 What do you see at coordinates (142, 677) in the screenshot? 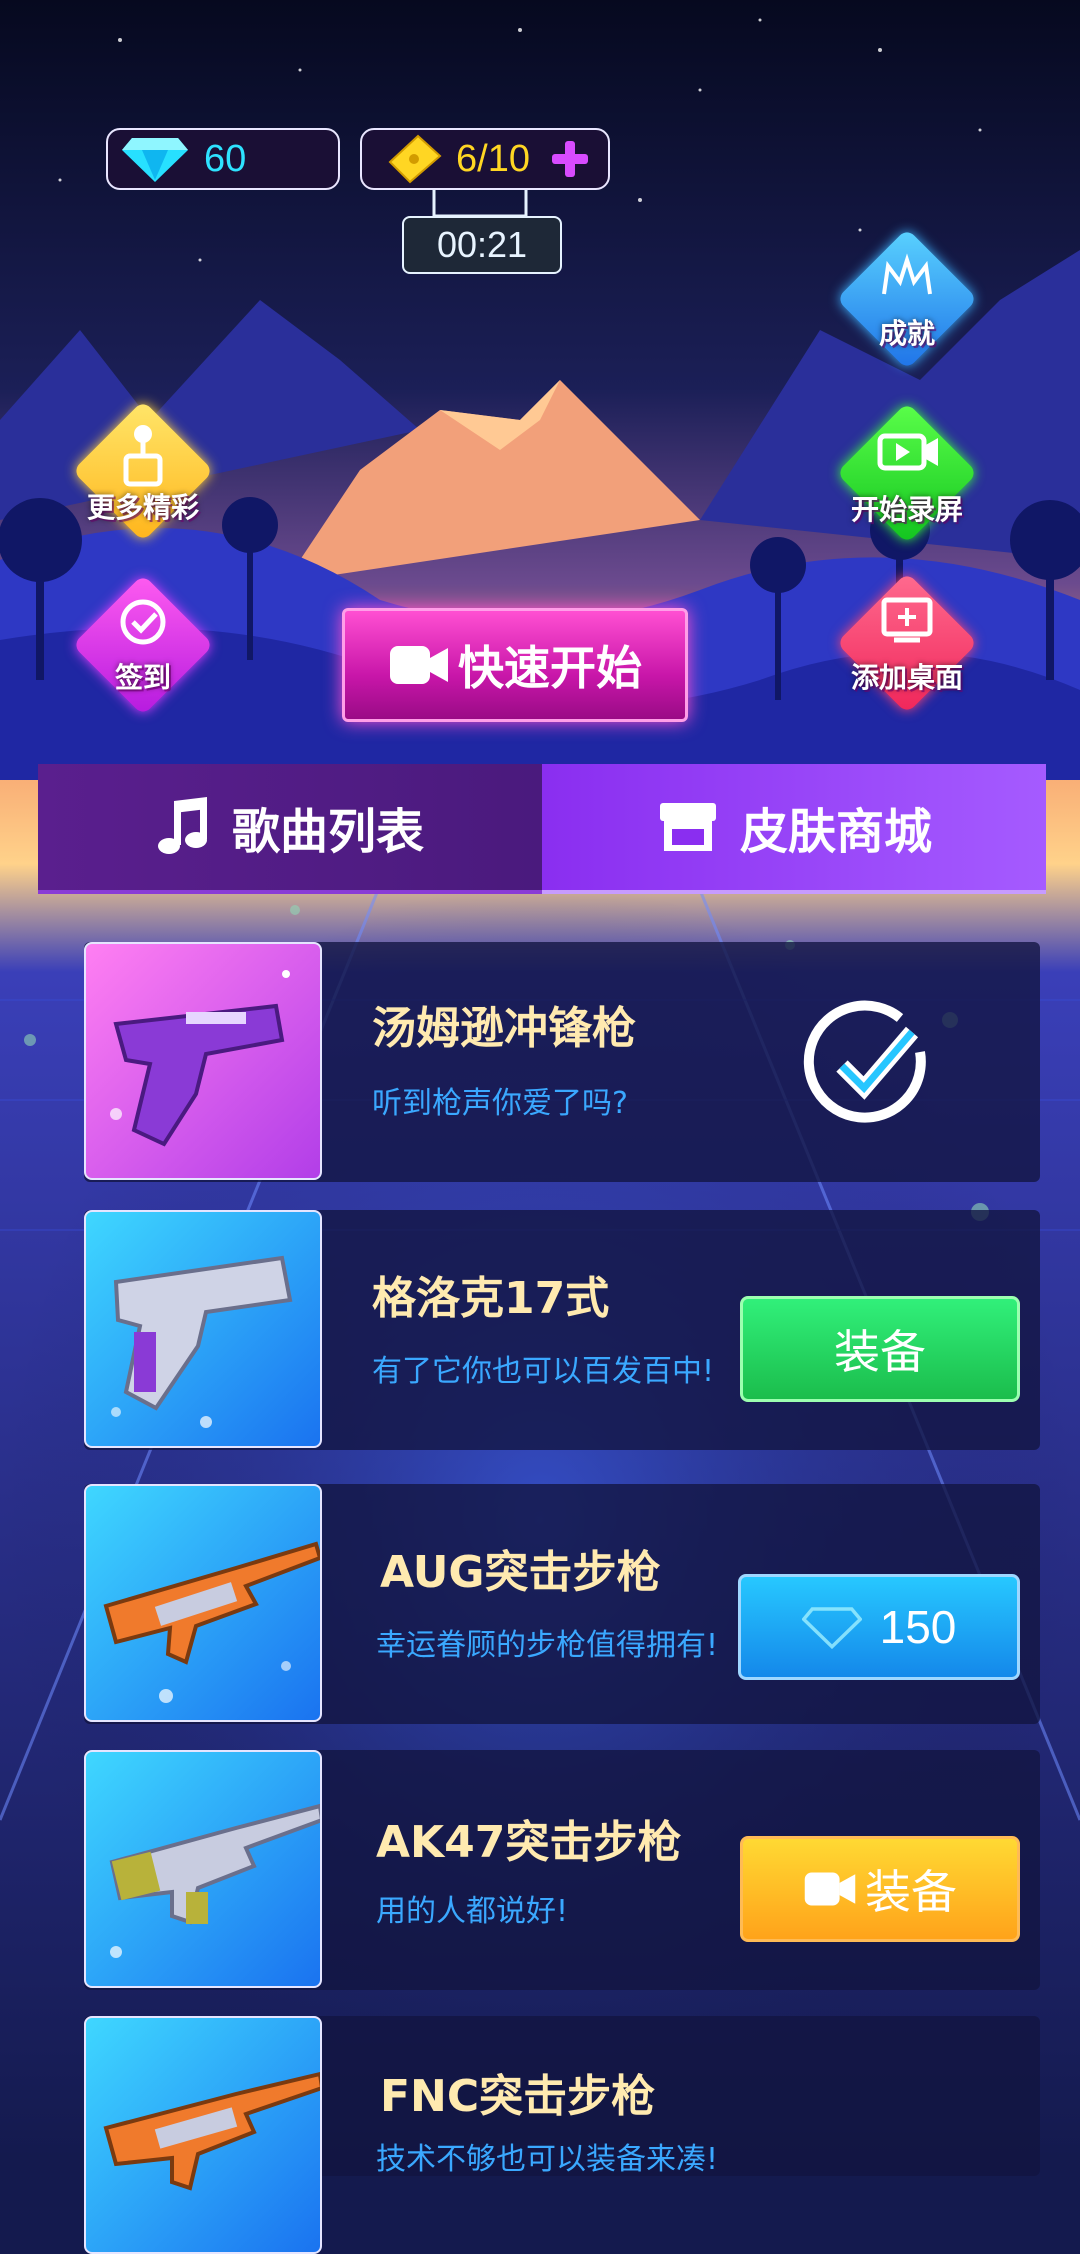
I see `checkin-label: 签到` at bounding box center [142, 677].